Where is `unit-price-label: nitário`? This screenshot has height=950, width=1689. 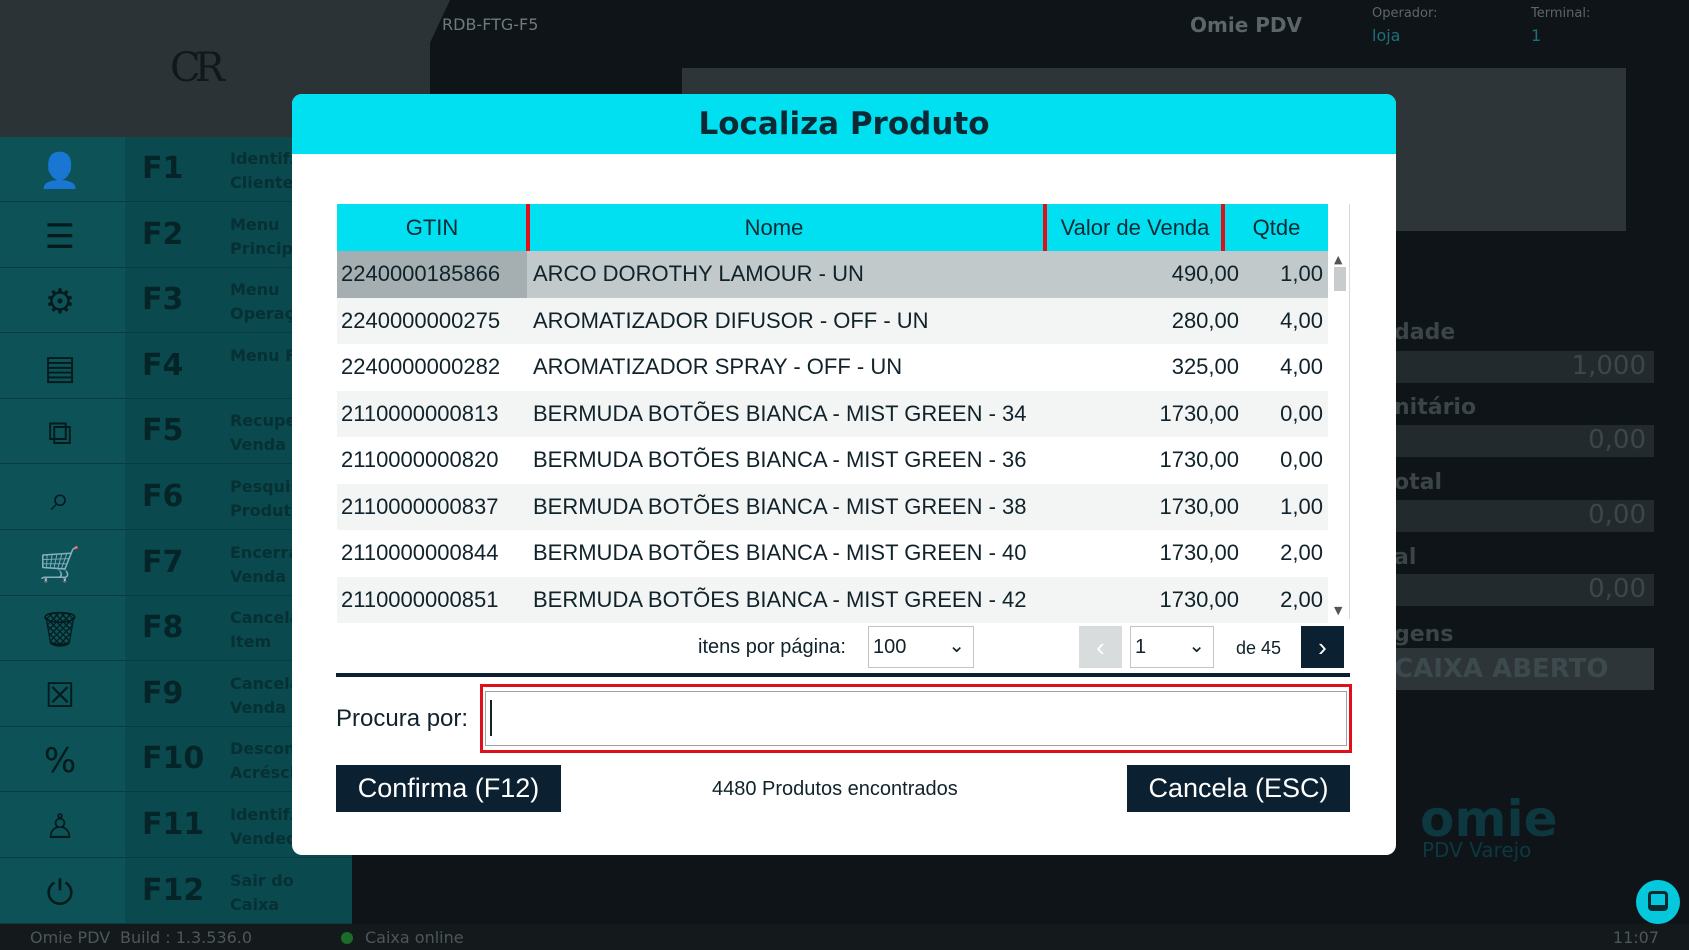 unit-price-label: nitário is located at coordinates (1435, 407).